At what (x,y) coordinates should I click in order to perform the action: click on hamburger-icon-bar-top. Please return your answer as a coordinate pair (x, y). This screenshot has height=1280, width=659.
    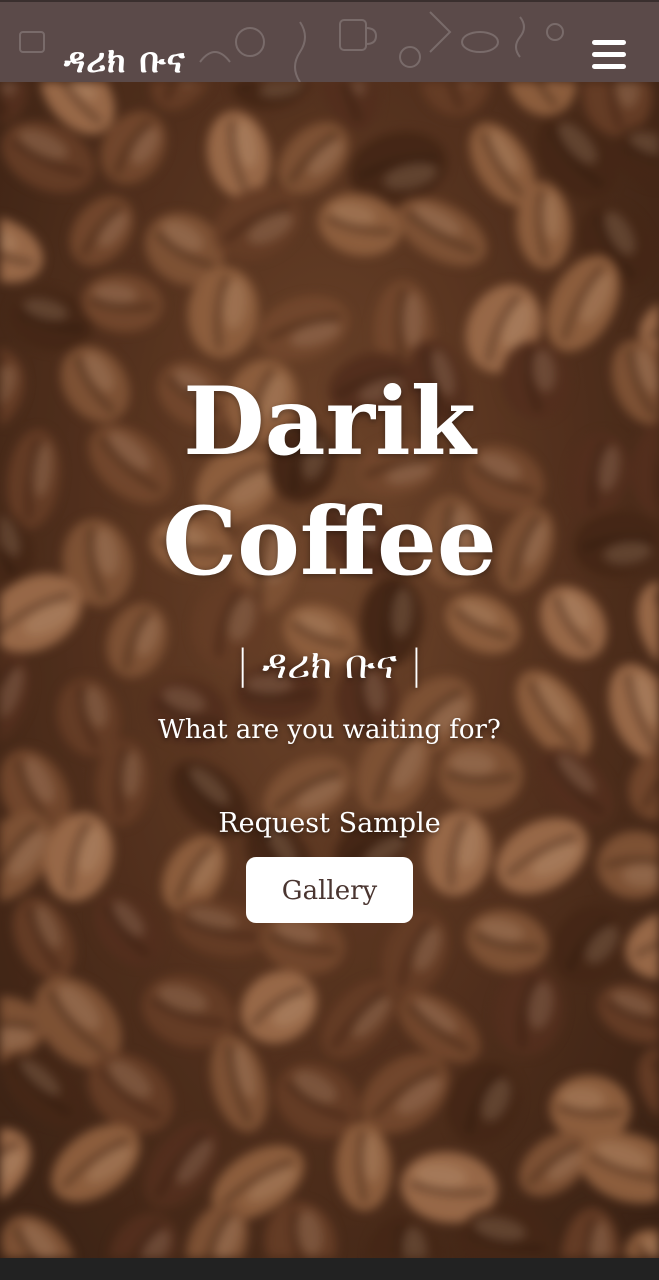
    Looking at the image, I should click on (609, 42).